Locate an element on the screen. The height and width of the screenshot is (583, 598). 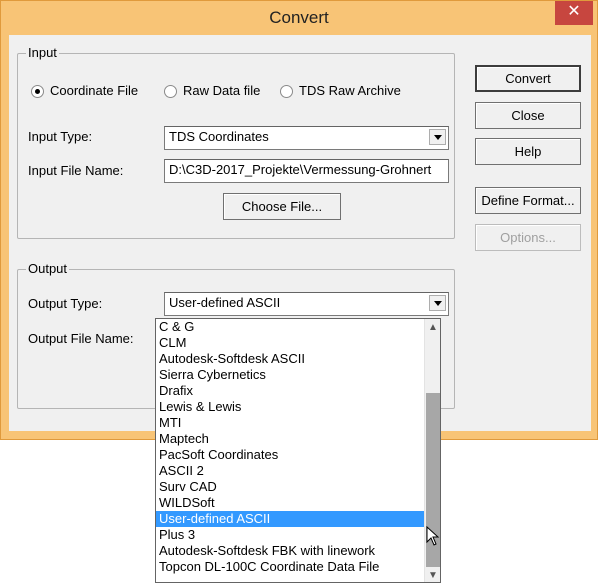
output-type-label: Output Type: is located at coordinates (65, 303).